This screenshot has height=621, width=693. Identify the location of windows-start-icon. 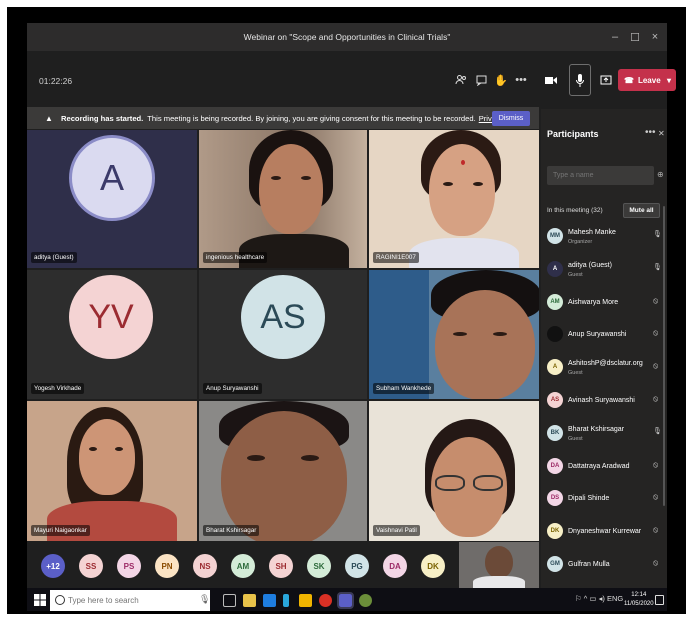
(40, 600).